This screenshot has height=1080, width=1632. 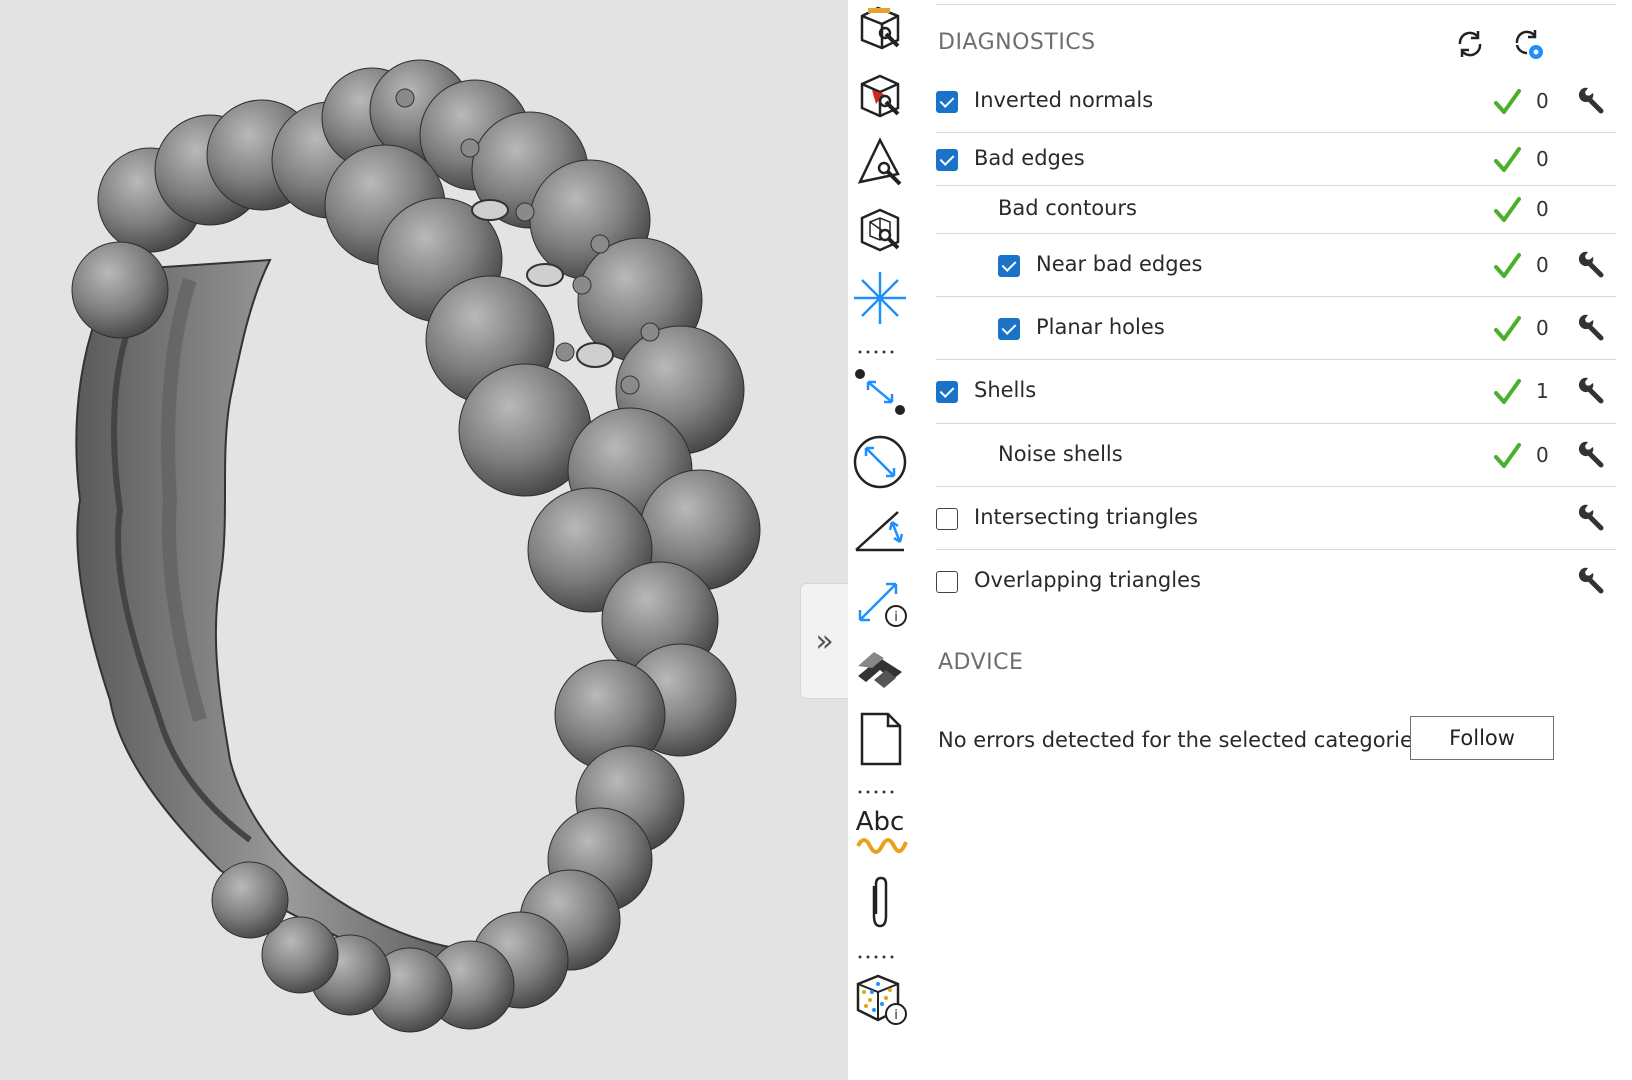 I want to click on vertical-toolbar: i Abc i, so click(x=880, y=540).